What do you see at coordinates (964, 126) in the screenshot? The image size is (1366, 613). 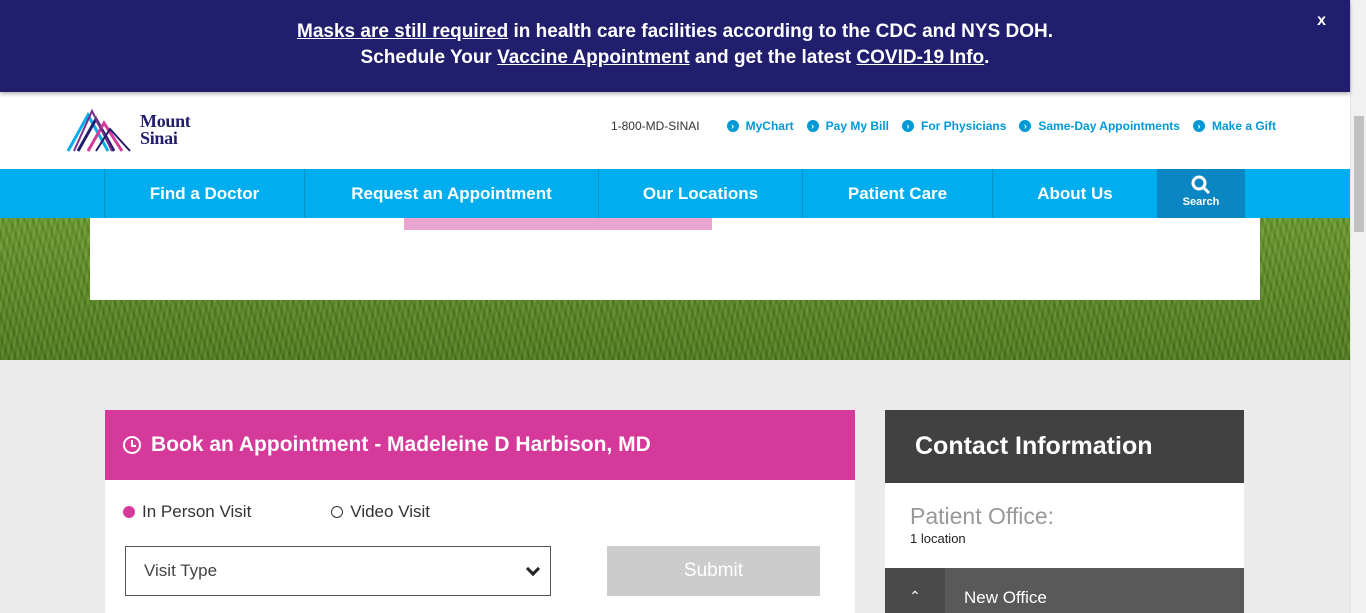 I see `for-physicians-label: For Physicians` at bounding box center [964, 126].